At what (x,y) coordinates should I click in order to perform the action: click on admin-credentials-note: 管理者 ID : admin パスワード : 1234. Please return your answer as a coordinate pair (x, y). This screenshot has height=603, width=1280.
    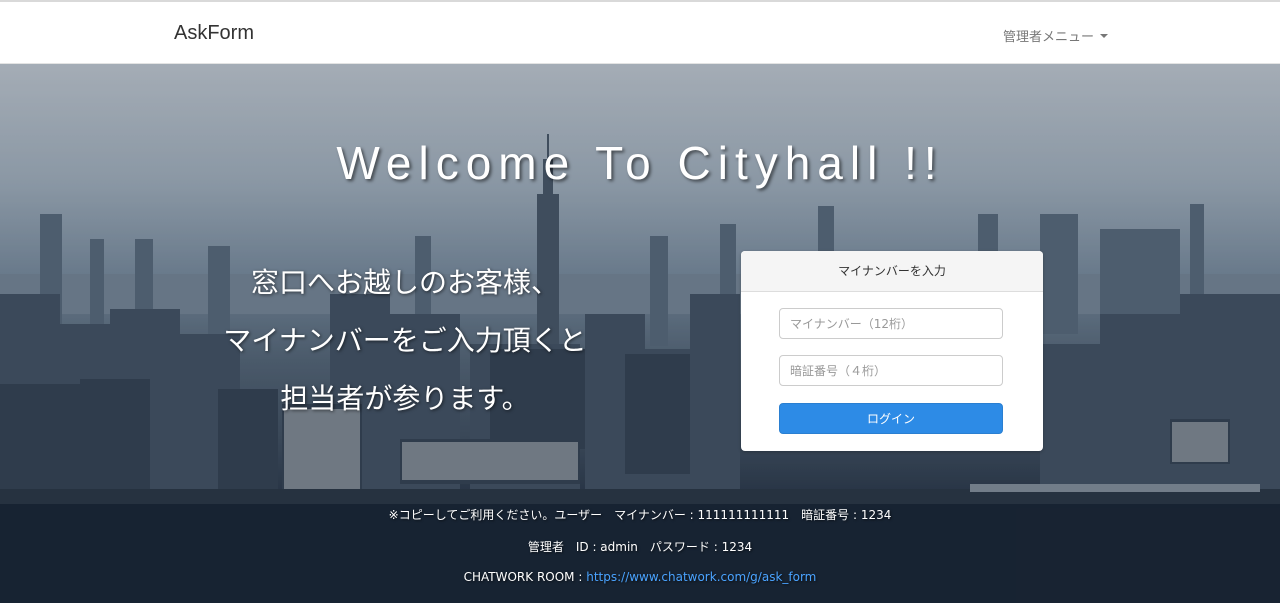
    Looking at the image, I should click on (640, 547).